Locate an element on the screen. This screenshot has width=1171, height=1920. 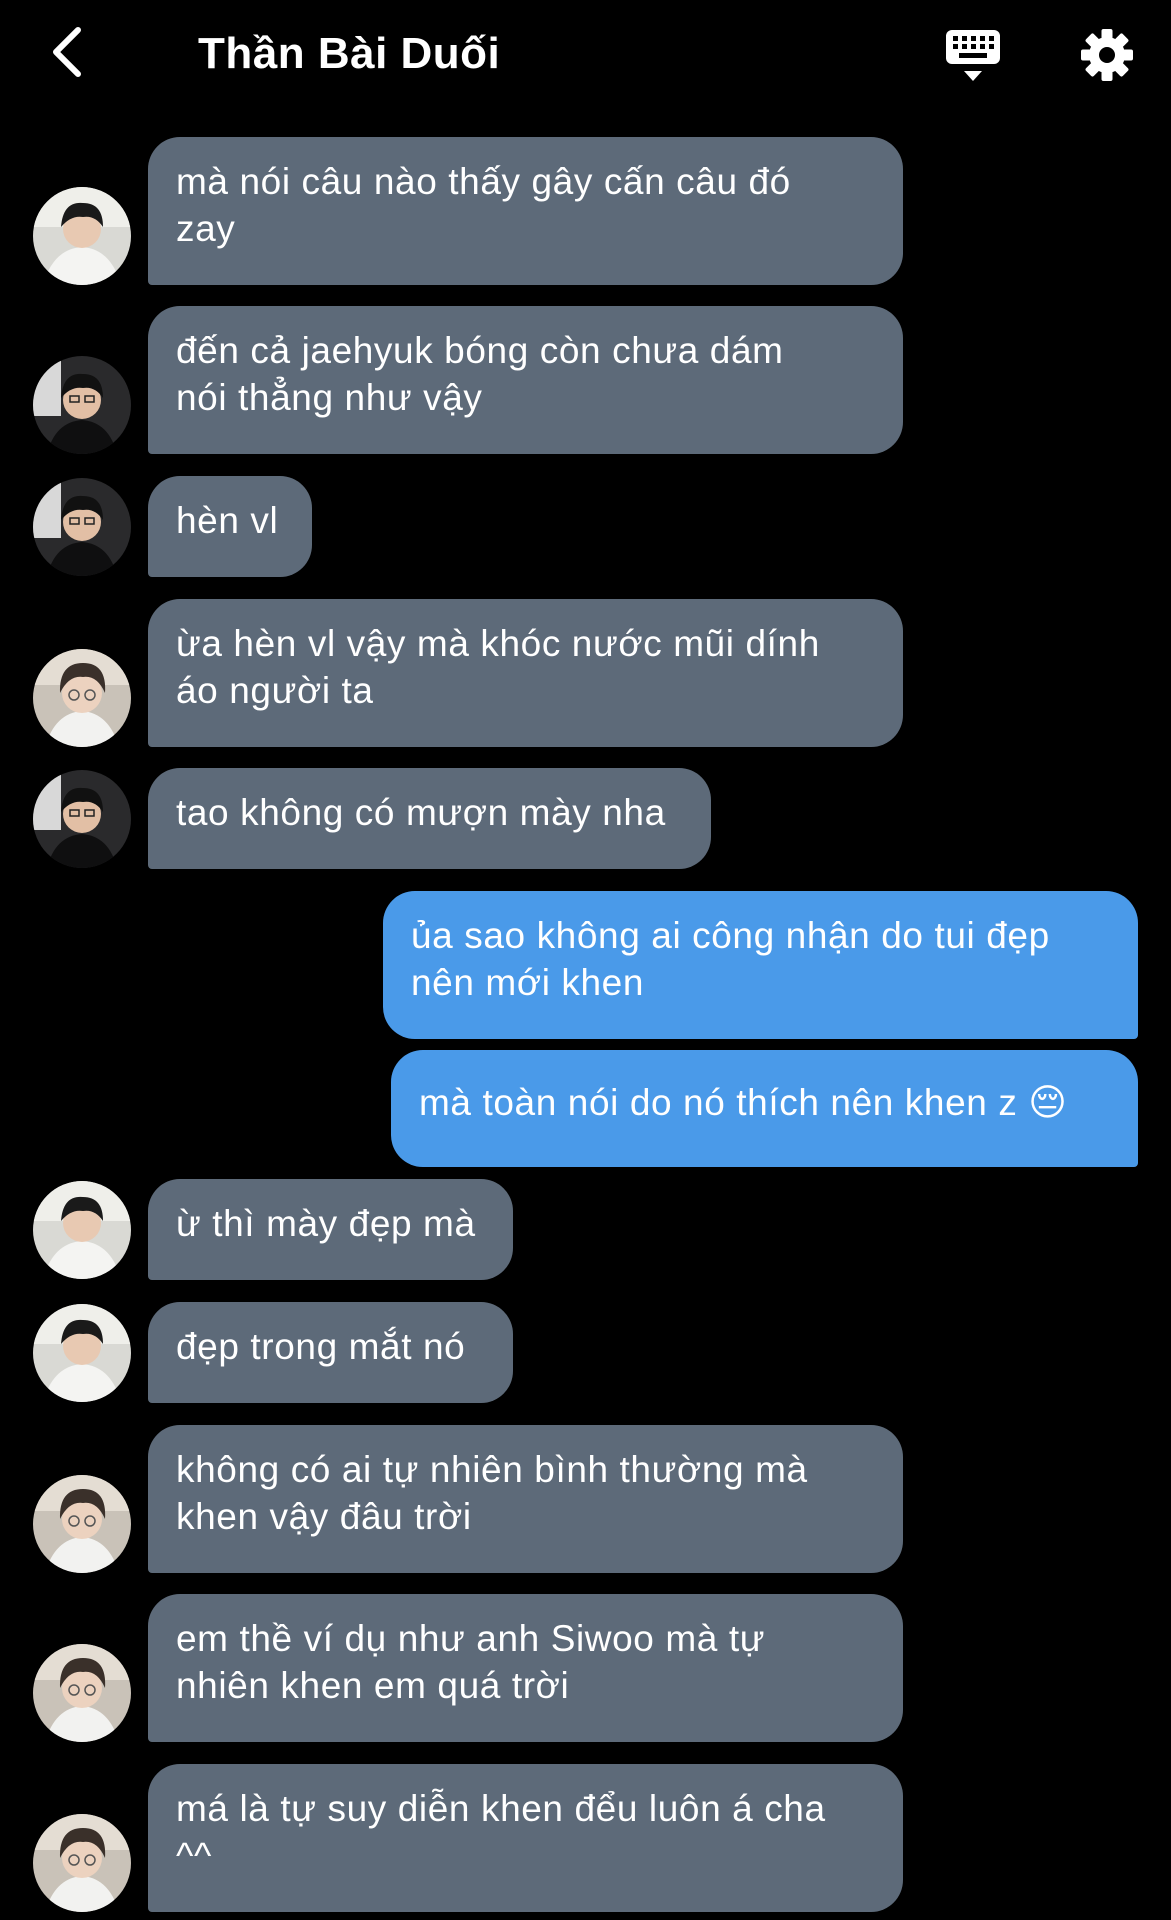
message-row: ừ thì mày đẹp mà is located at coordinates (585, 1229).